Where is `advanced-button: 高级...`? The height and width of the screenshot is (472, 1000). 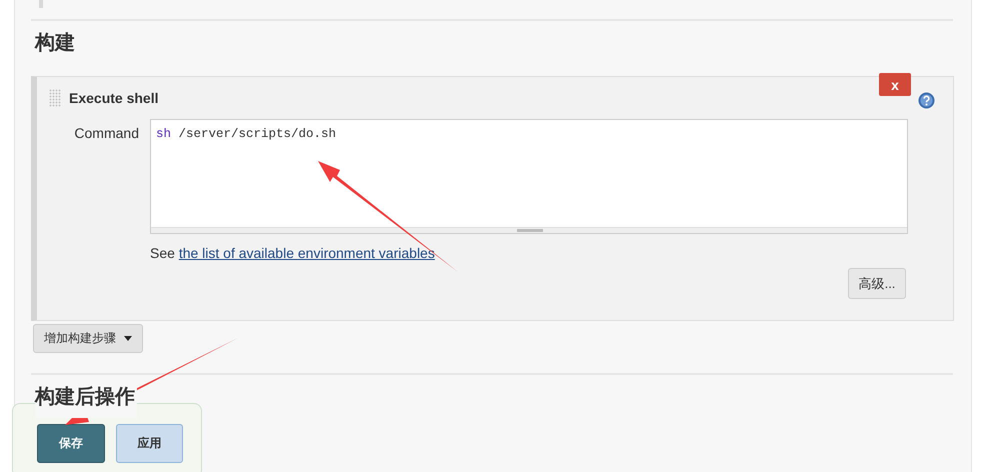 advanced-button: 高级... is located at coordinates (877, 283).